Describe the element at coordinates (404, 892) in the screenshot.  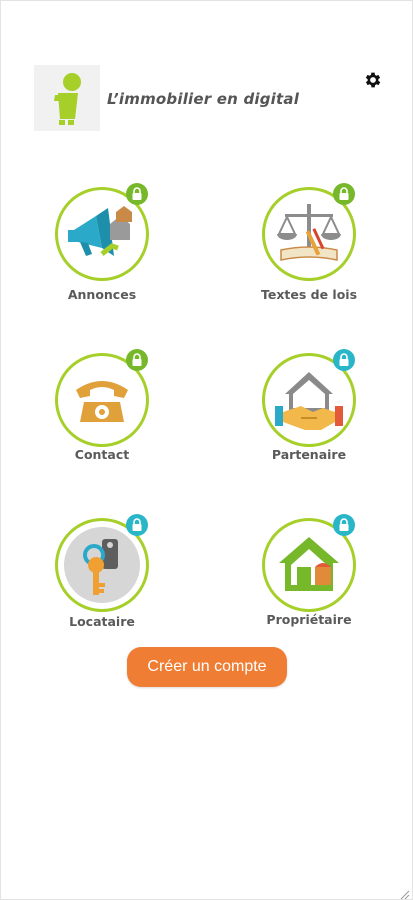
I see `resize-grip-icon` at that location.